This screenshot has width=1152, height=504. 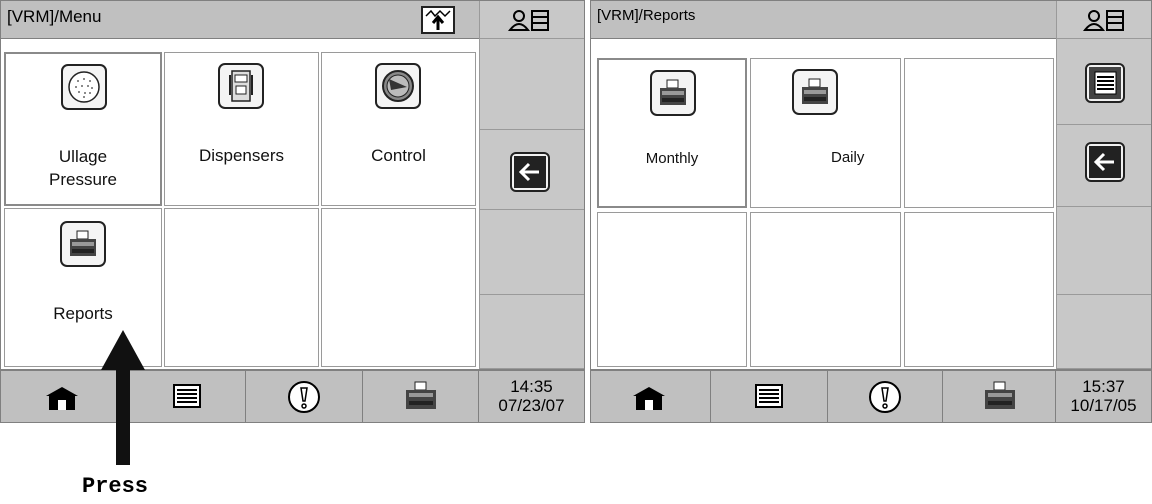 I want to click on list-button, so click(x=769, y=396).